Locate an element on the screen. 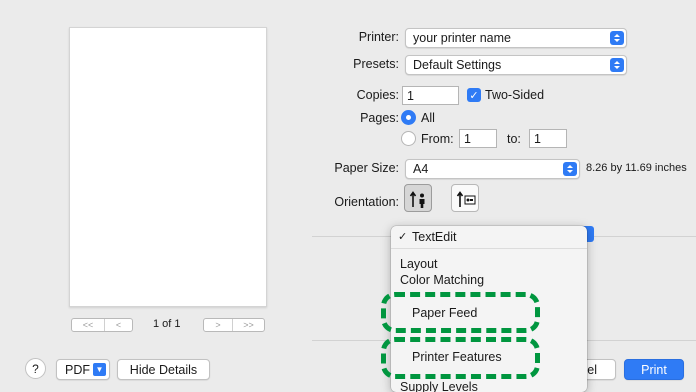 This screenshot has height=392, width=696. preview-nav-back: << < is located at coordinates (102, 325).